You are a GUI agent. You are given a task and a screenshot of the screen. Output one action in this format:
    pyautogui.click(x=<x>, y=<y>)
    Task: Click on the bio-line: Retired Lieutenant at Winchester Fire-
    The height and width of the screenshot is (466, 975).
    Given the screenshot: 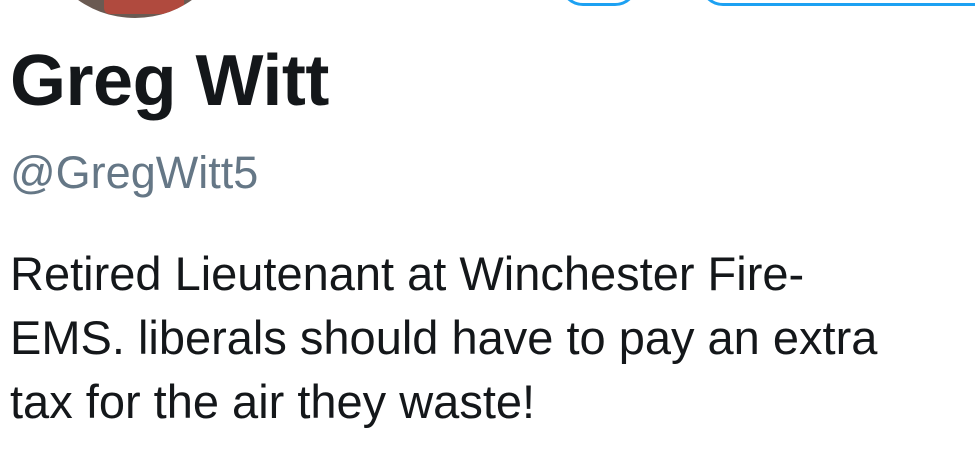 What is the action you would take?
    pyautogui.click(x=407, y=273)
    